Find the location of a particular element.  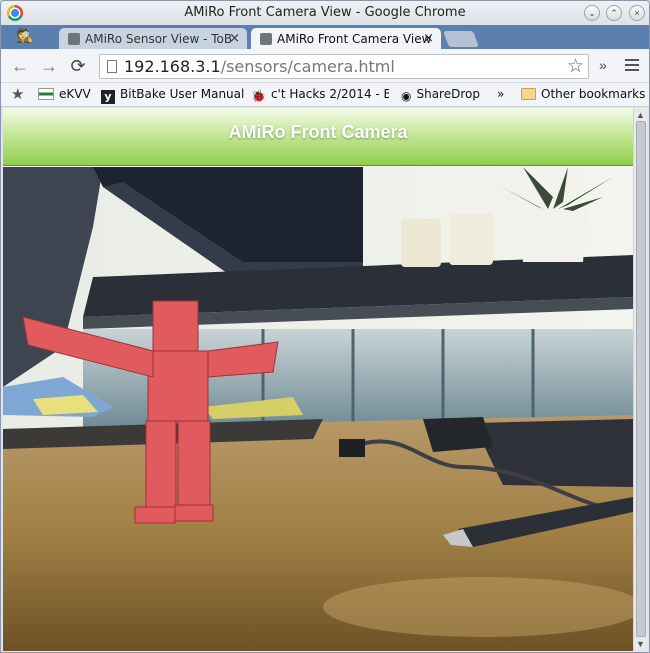

bookmark-star-icon: ☆ is located at coordinates (575, 66).